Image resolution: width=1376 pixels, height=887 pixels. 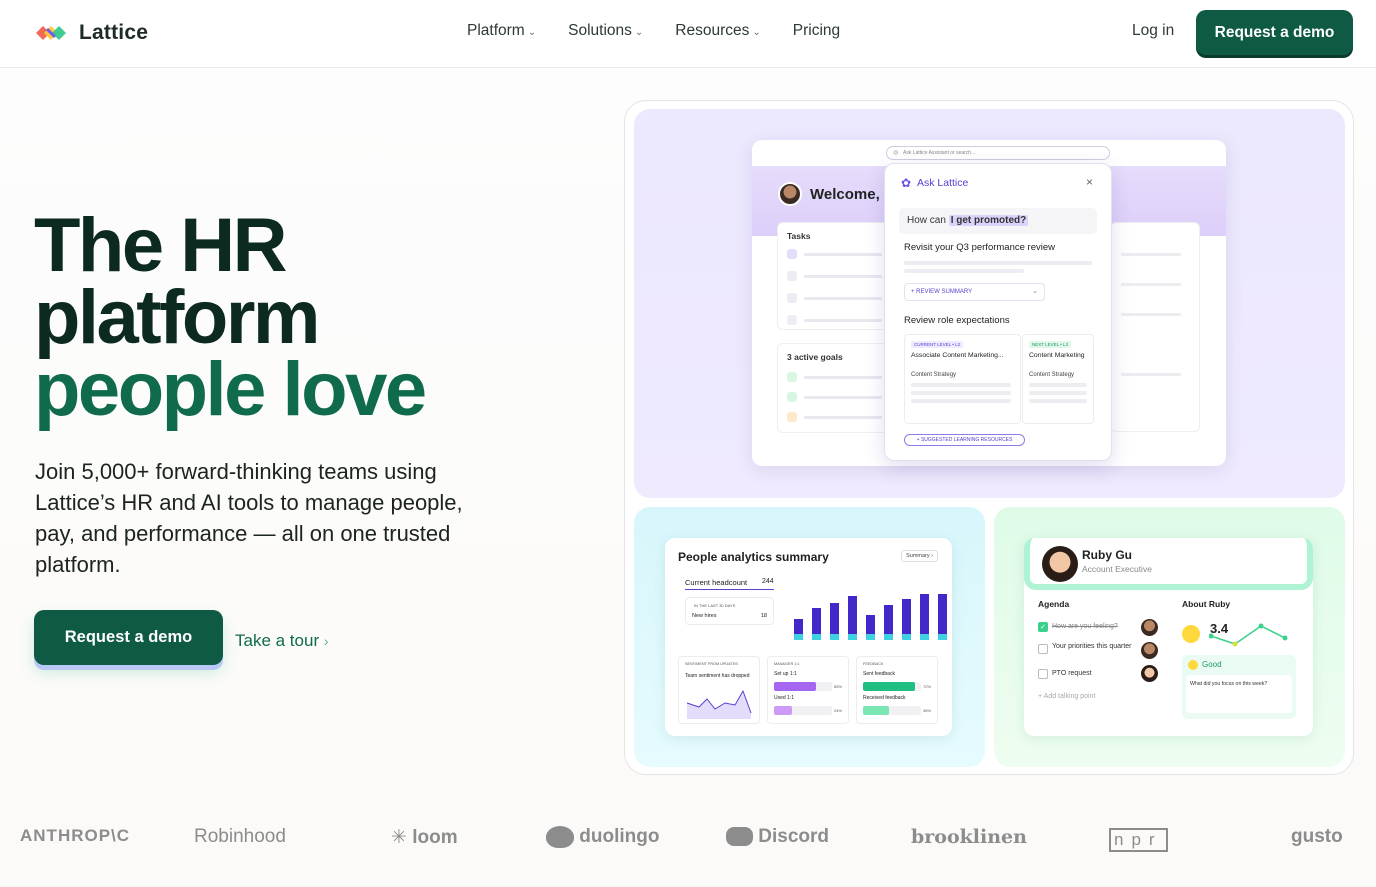 I want to click on logo-discord: Discord, so click(x=777, y=837).